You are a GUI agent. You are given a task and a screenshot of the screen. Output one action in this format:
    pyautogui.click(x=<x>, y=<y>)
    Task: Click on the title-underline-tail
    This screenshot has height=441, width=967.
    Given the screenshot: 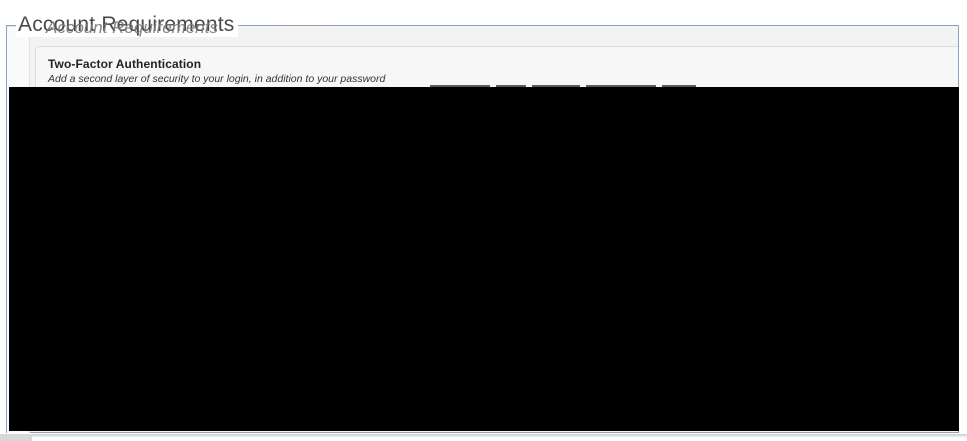 What is the action you would take?
    pyautogui.click(x=303, y=26)
    